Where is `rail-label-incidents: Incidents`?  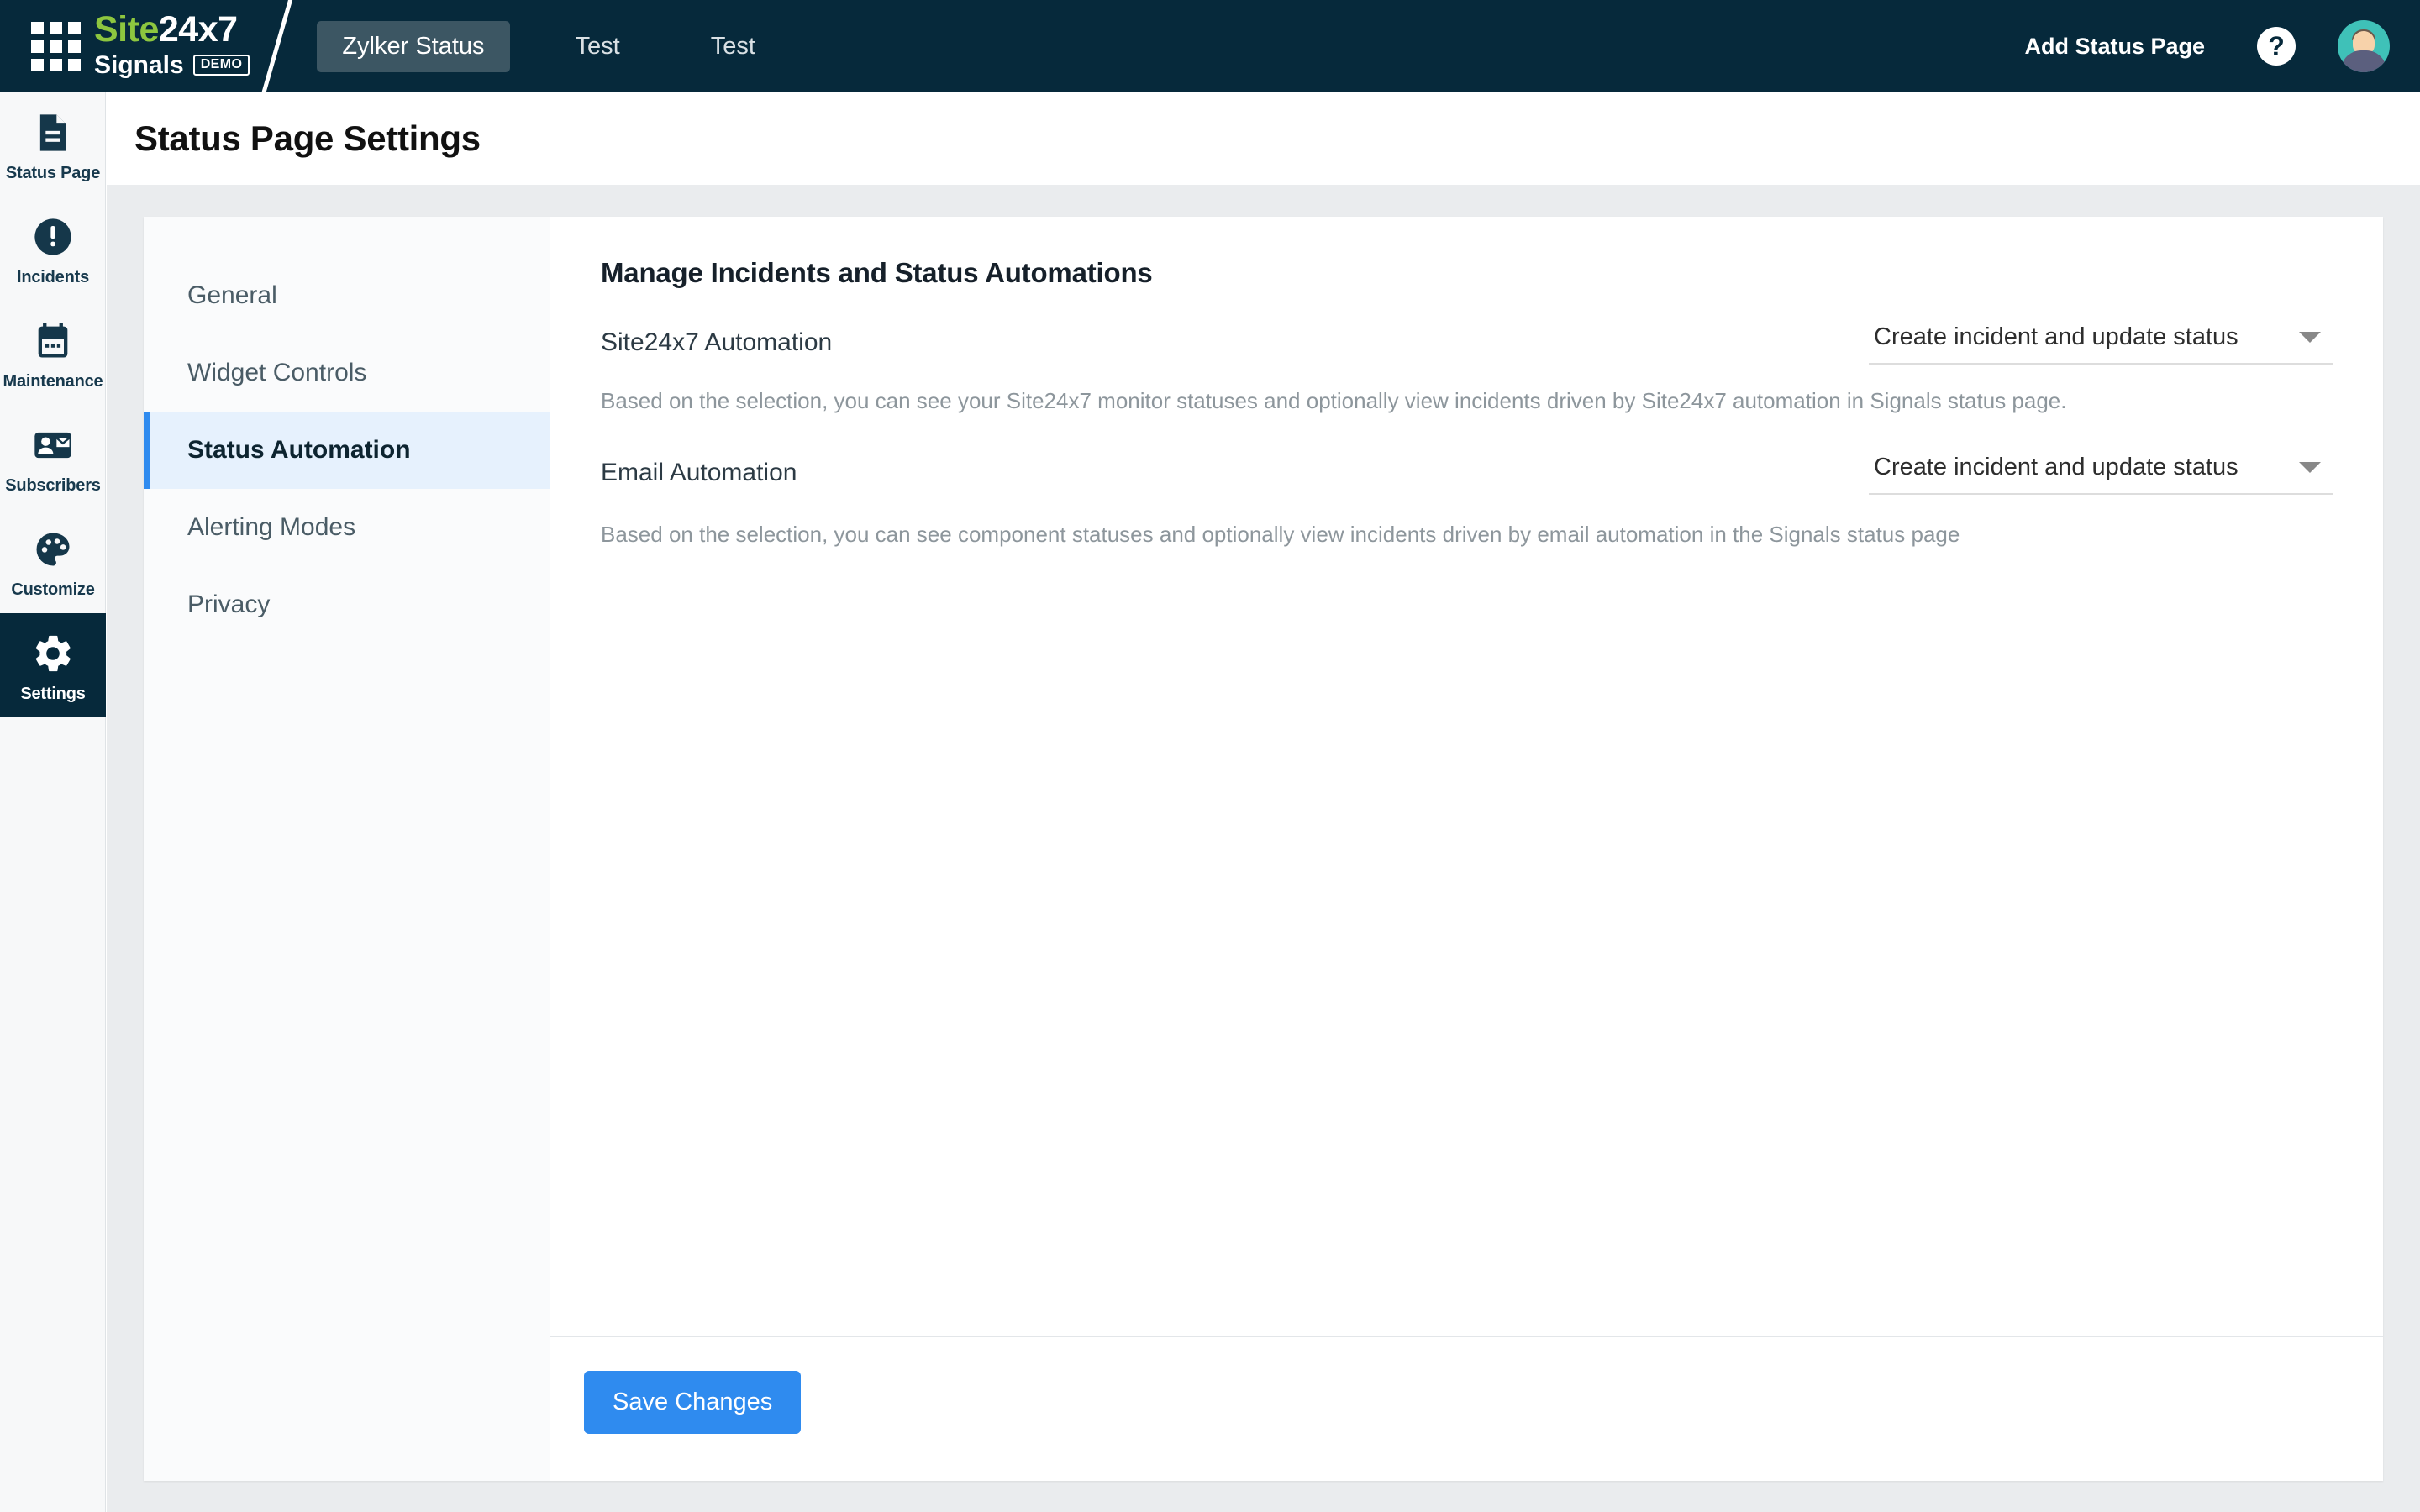
rail-label-incidents: Incidents is located at coordinates (53, 277).